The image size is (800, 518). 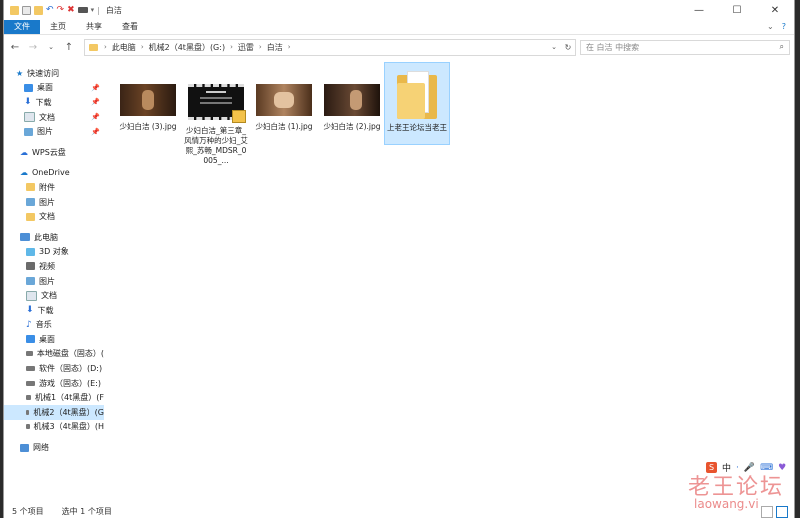 I want to click on file-item: 少妇白洁 (3).jpg, so click(x=148, y=108).